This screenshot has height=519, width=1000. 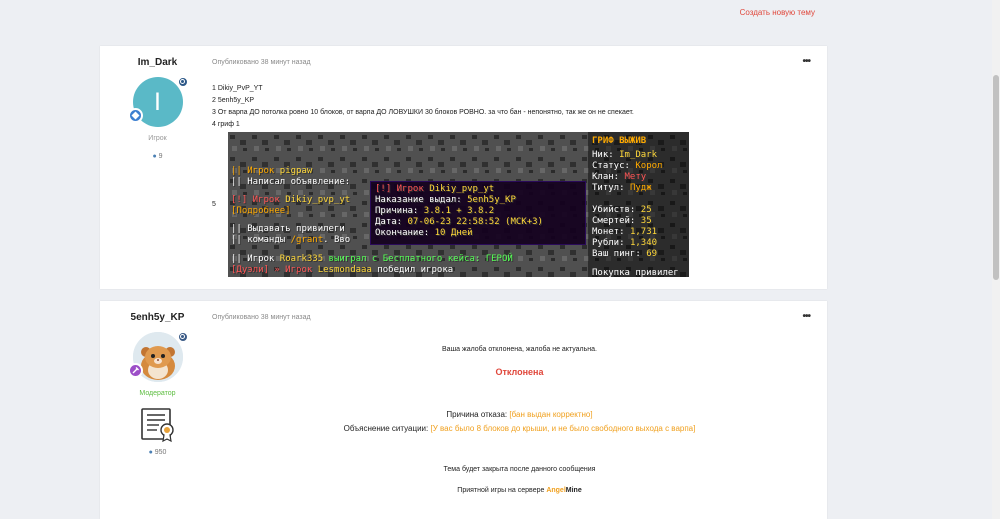 What do you see at coordinates (135, 370) in the screenshot?
I see `moderator-badge-icon` at bounding box center [135, 370].